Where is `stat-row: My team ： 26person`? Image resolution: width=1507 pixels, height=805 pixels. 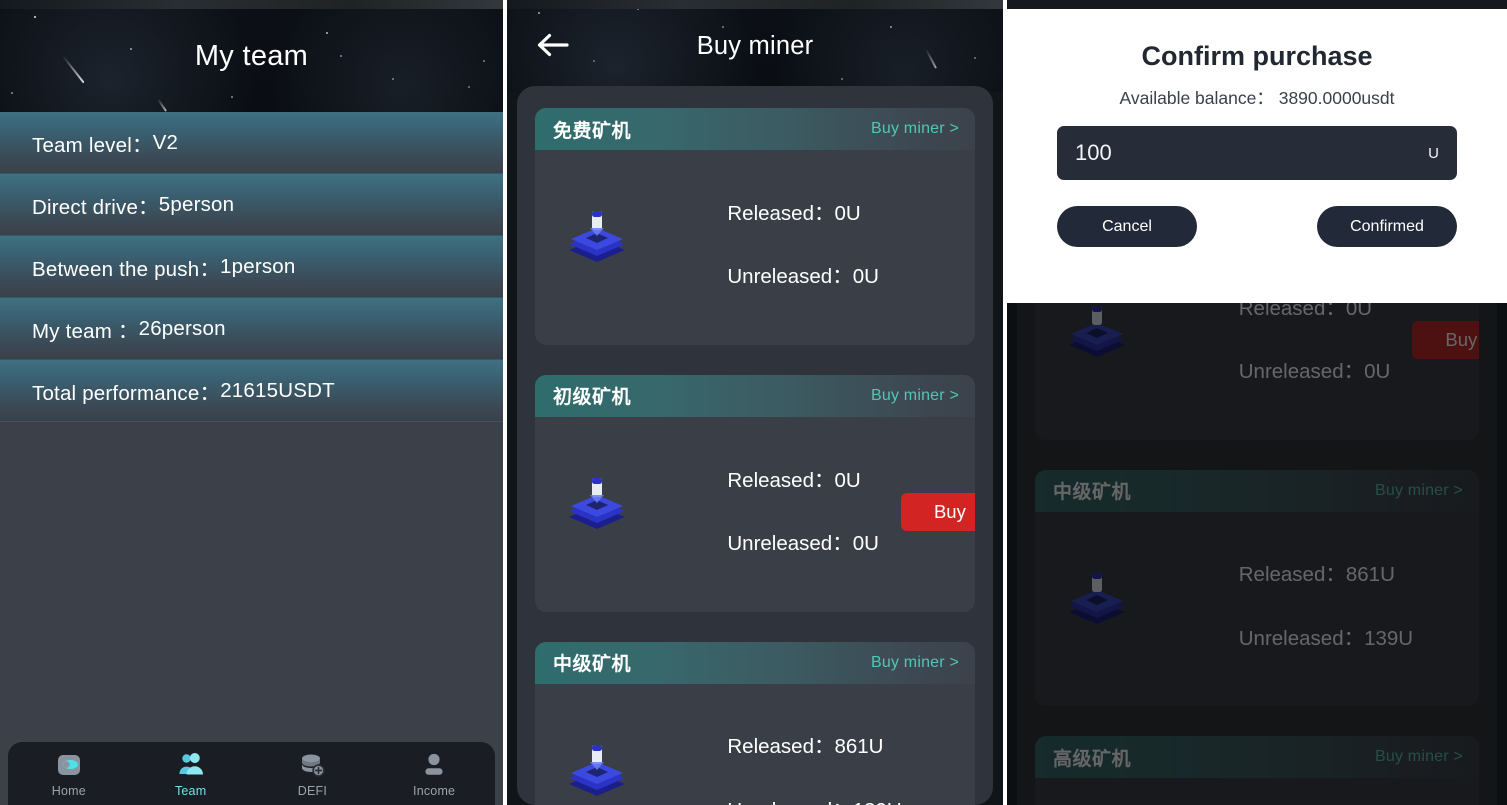 stat-row: My team ： 26person is located at coordinates (251, 329).